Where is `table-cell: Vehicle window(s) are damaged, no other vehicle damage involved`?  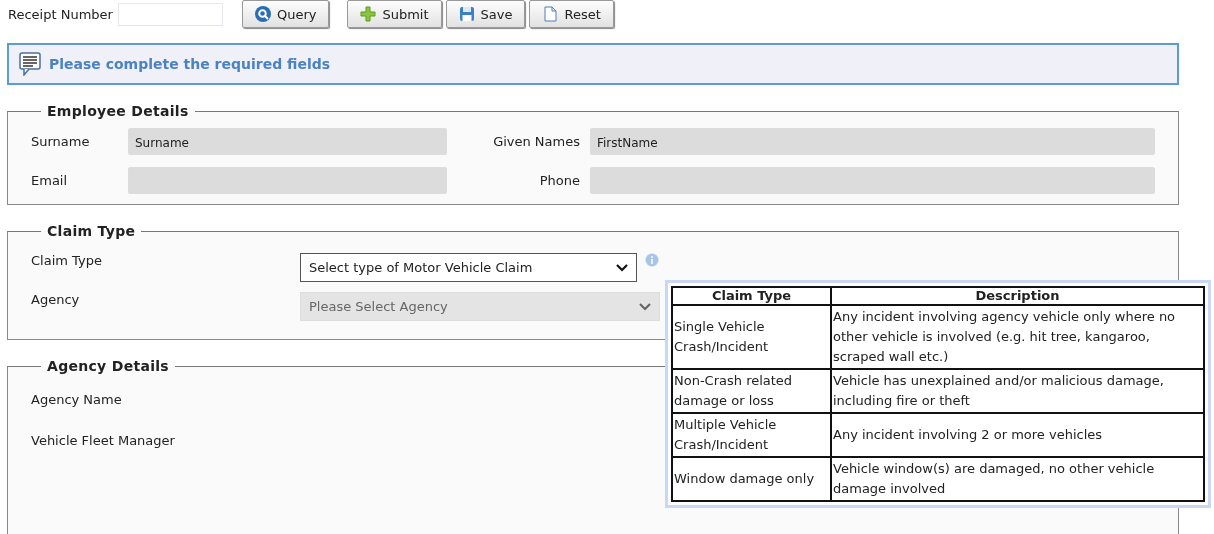 table-cell: Vehicle window(s) are damaged, no other vehicle damage involved is located at coordinates (1017, 479).